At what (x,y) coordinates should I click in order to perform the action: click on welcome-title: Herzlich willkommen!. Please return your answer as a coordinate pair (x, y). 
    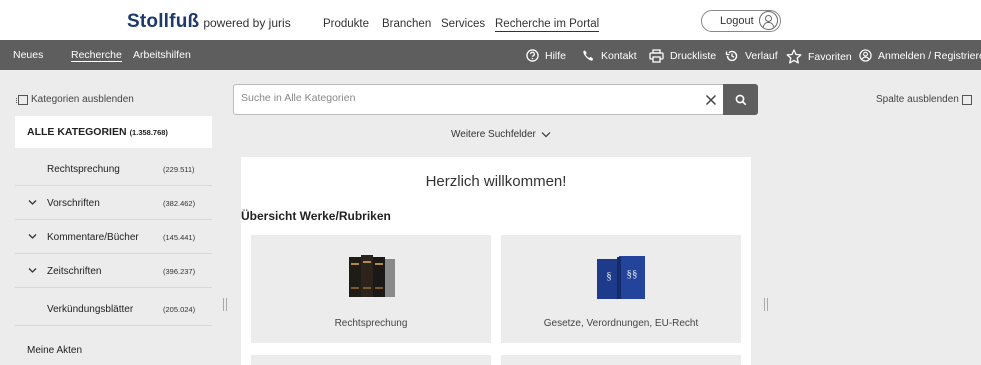
    Looking at the image, I should click on (496, 181).